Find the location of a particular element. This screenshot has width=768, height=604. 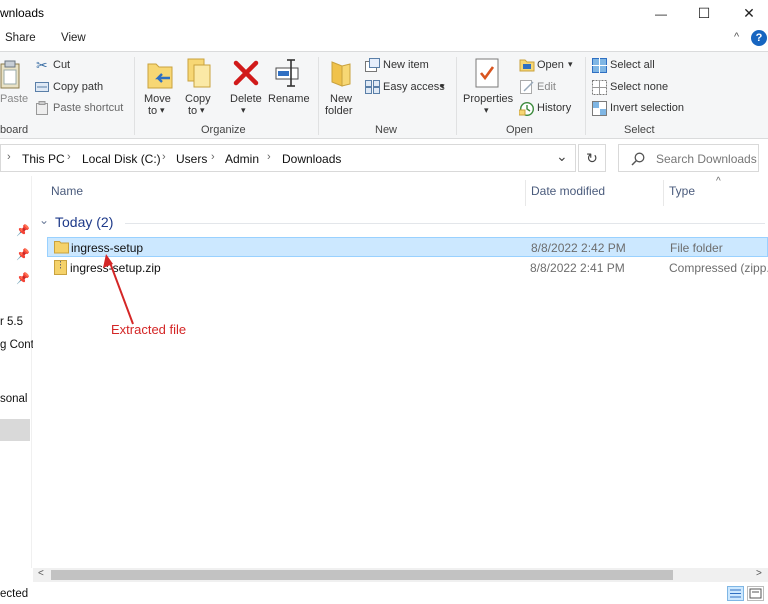

rename-label: Rename is located at coordinates (289, 99).